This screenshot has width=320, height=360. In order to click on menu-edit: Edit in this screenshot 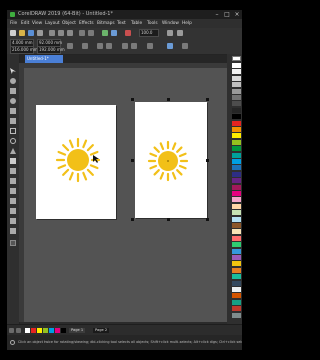, I will do `click(25, 23)`.